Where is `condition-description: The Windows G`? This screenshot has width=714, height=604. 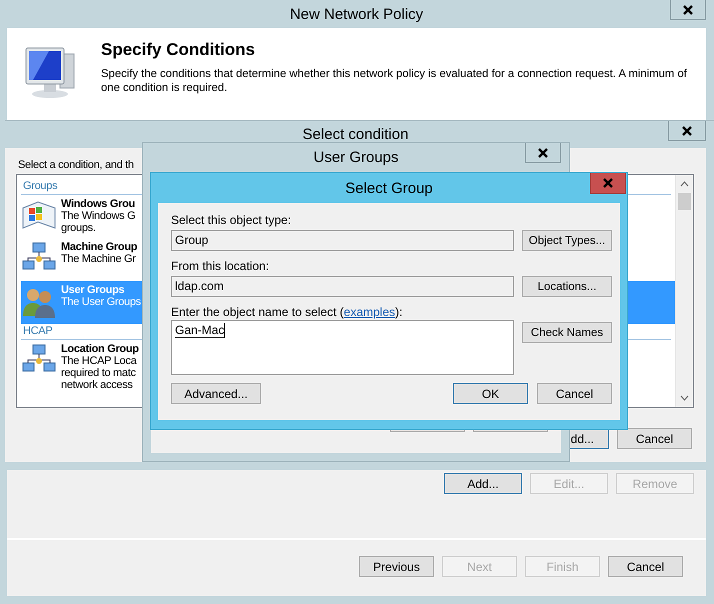 condition-description: The Windows G is located at coordinates (98, 216).